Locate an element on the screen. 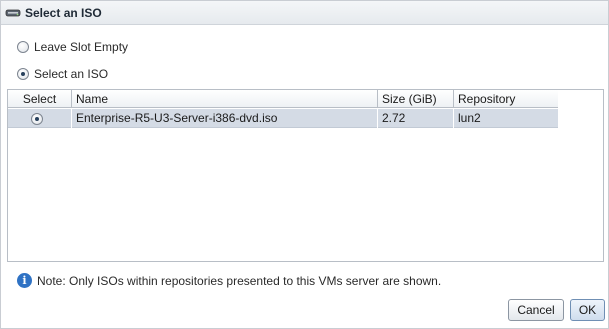 Image resolution: width=609 pixels, height=329 pixels. ok-button: OK is located at coordinates (587, 310).